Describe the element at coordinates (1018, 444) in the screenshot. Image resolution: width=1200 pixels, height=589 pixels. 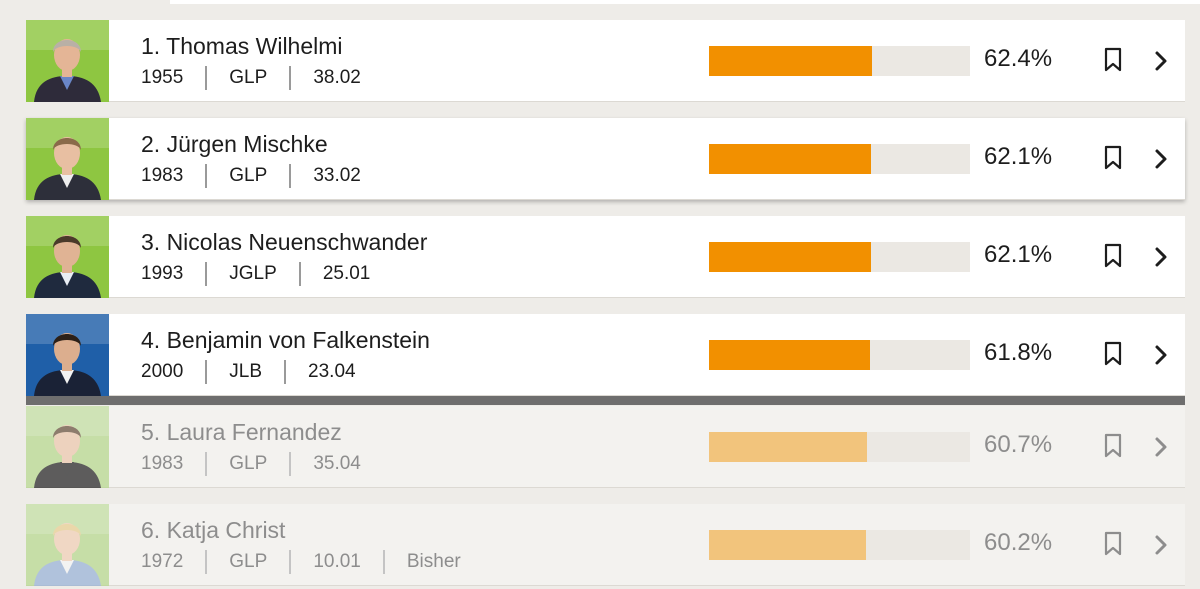
I see `vote-percent: 60.7%` at that location.